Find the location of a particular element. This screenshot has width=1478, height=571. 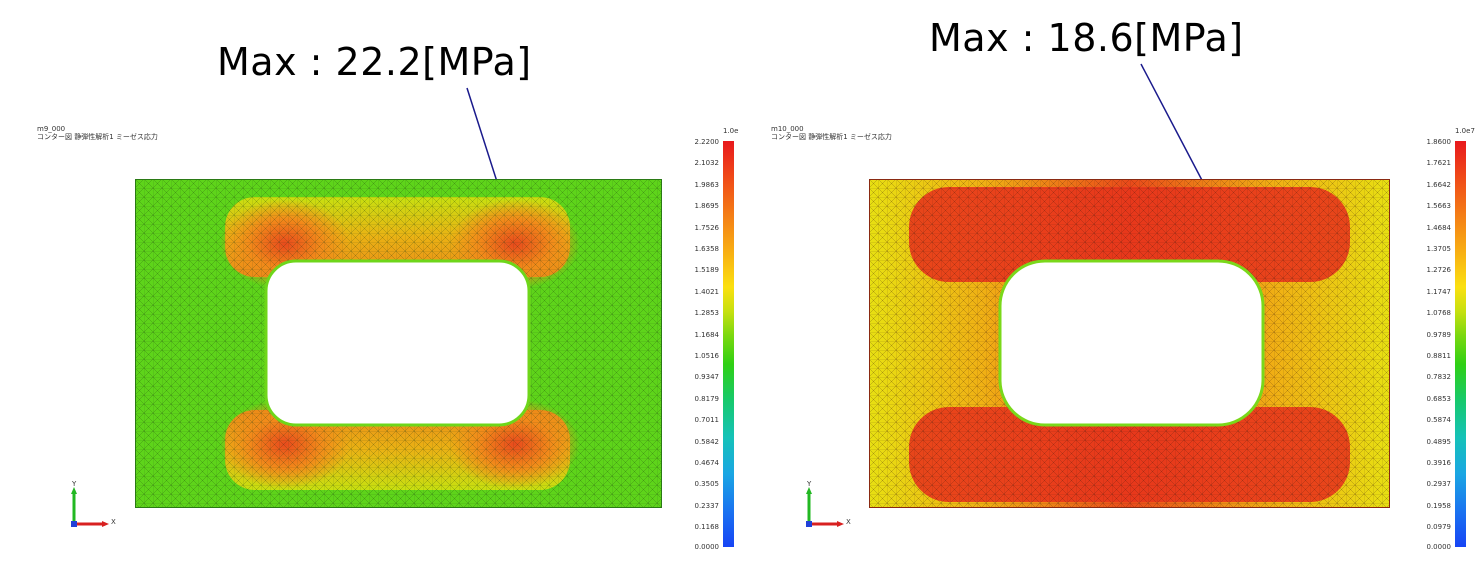

legend-tick: 1.8600 is located at coordinates (1439, 142).